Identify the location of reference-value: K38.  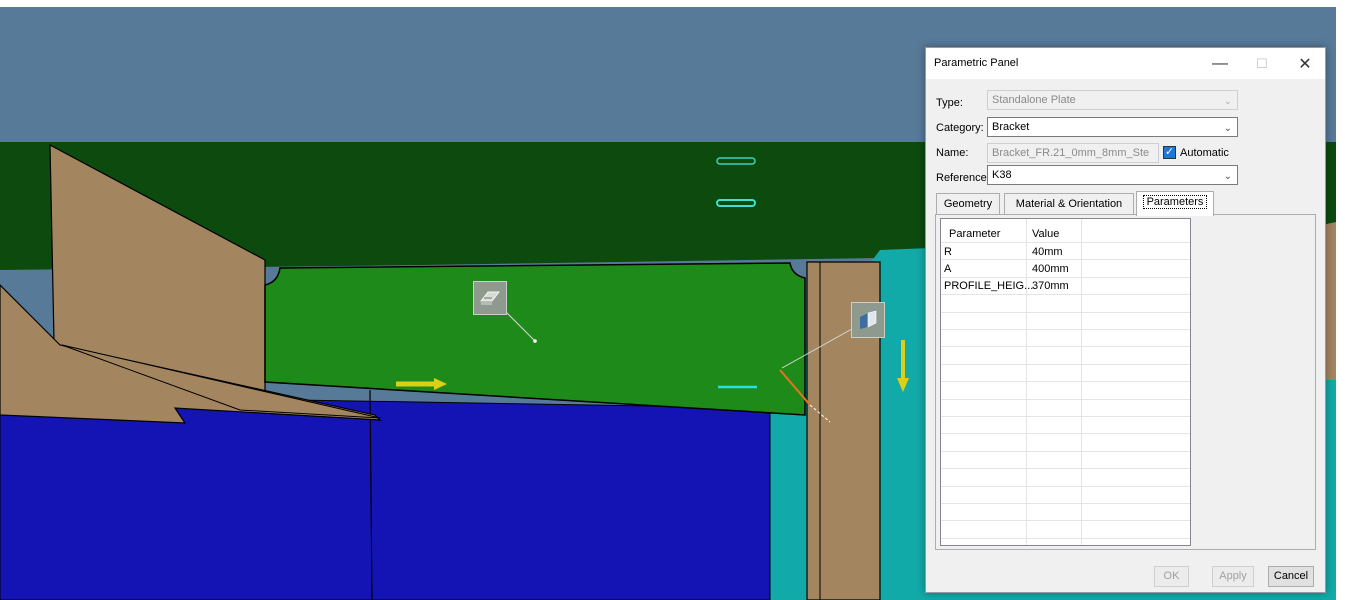
(1002, 175).